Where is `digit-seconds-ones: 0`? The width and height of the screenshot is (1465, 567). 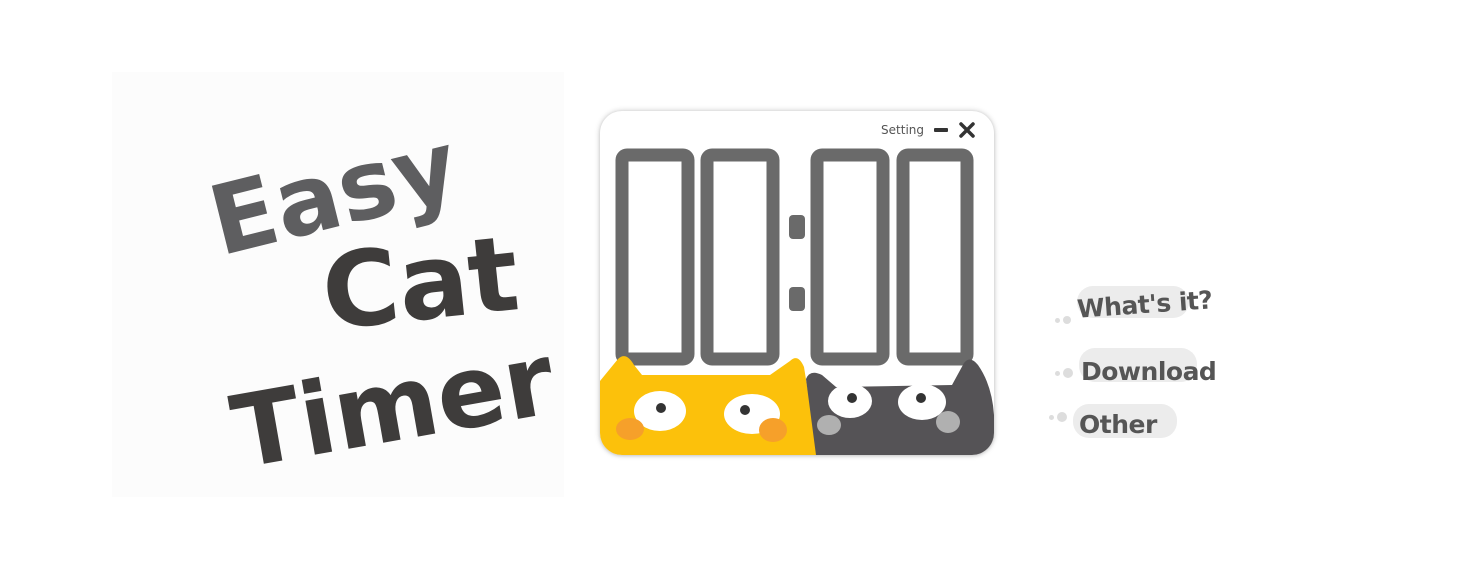 digit-seconds-ones: 0 is located at coordinates (935, 257).